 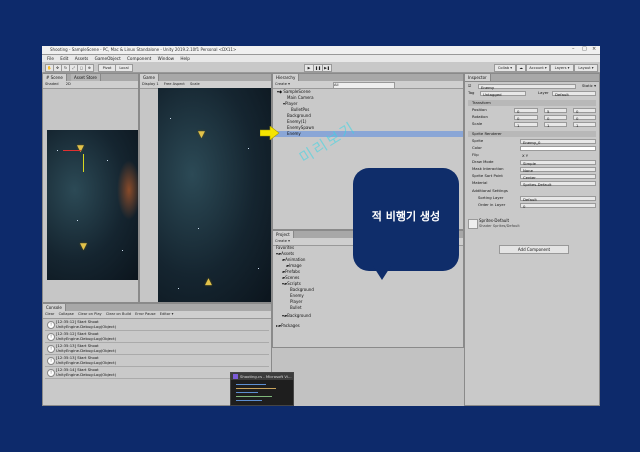 What do you see at coordinates (145, 314) in the screenshot?
I see `console-error-pause-button: Error Pause` at bounding box center [145, 314].